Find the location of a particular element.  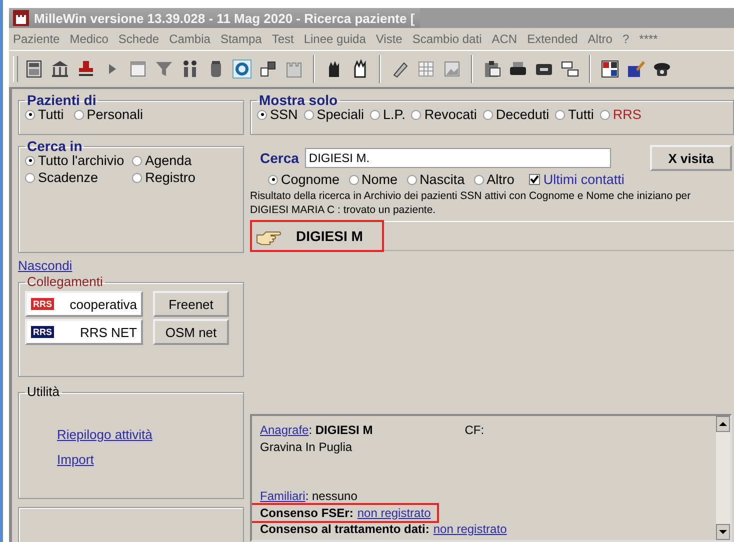

scroll-up-icon is located at coordinates (723, 424).